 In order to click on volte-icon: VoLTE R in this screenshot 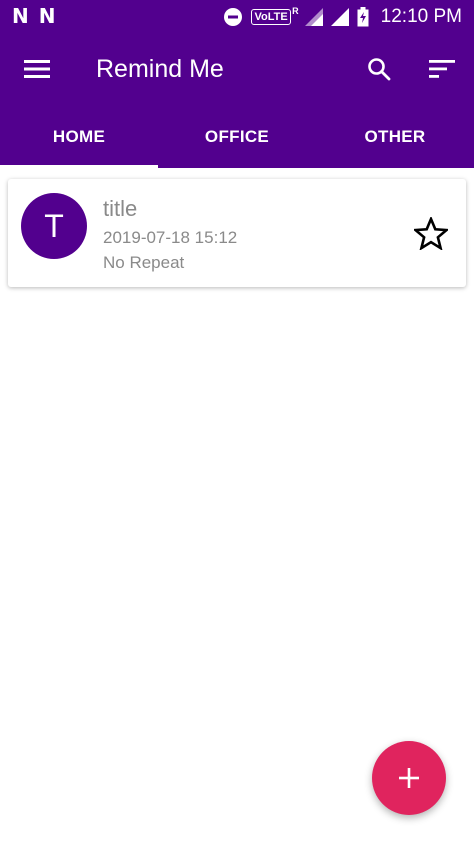, I will do `click(275, 15)`.